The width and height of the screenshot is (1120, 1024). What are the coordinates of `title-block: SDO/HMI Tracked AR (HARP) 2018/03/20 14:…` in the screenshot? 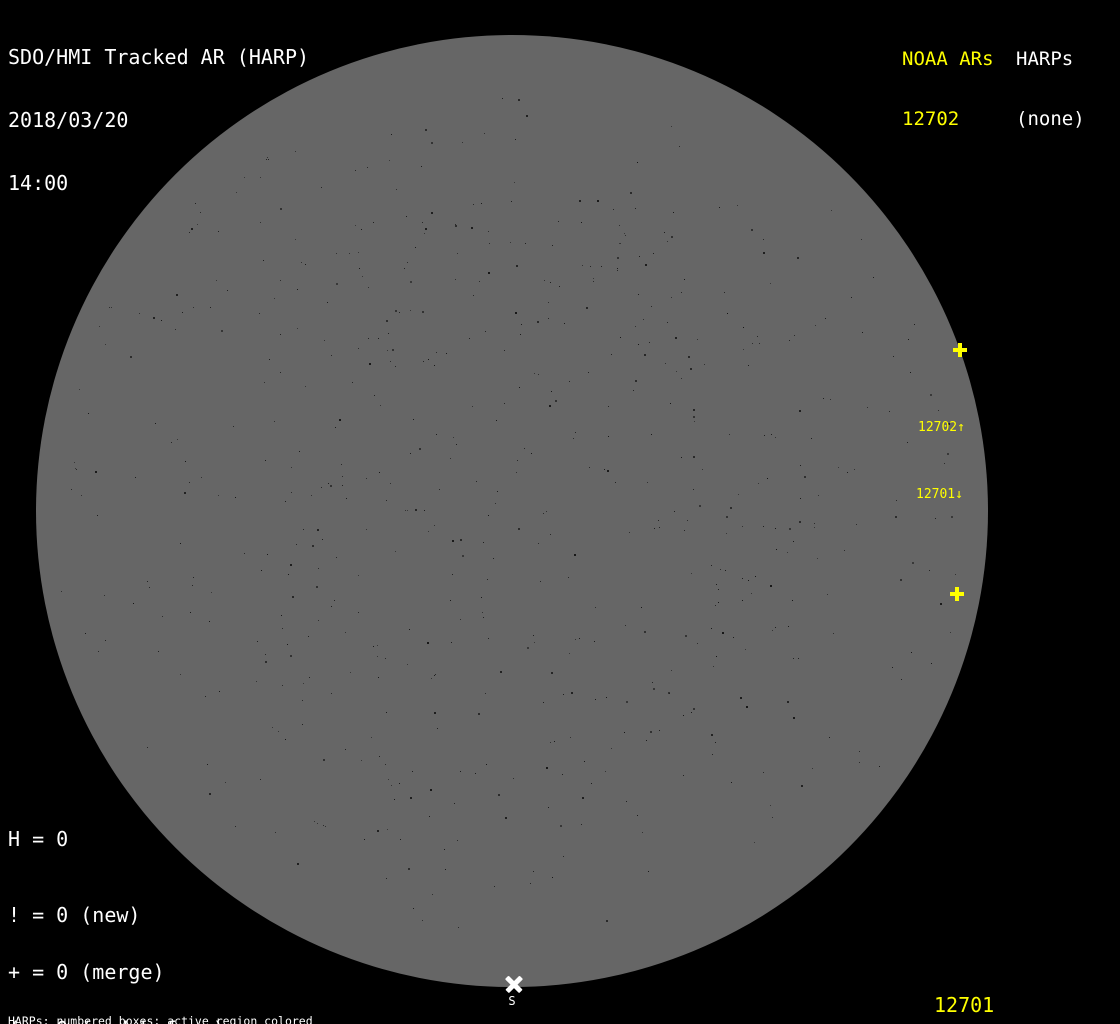 It's located at (158, 120).